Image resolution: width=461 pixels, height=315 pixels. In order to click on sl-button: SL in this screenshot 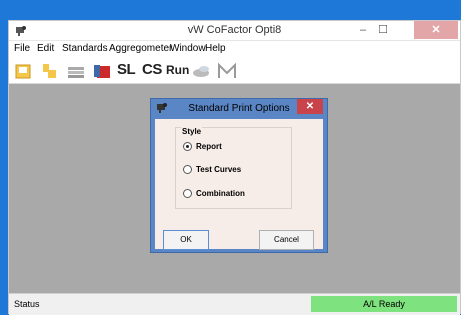, I will do `click(126, 69)`.